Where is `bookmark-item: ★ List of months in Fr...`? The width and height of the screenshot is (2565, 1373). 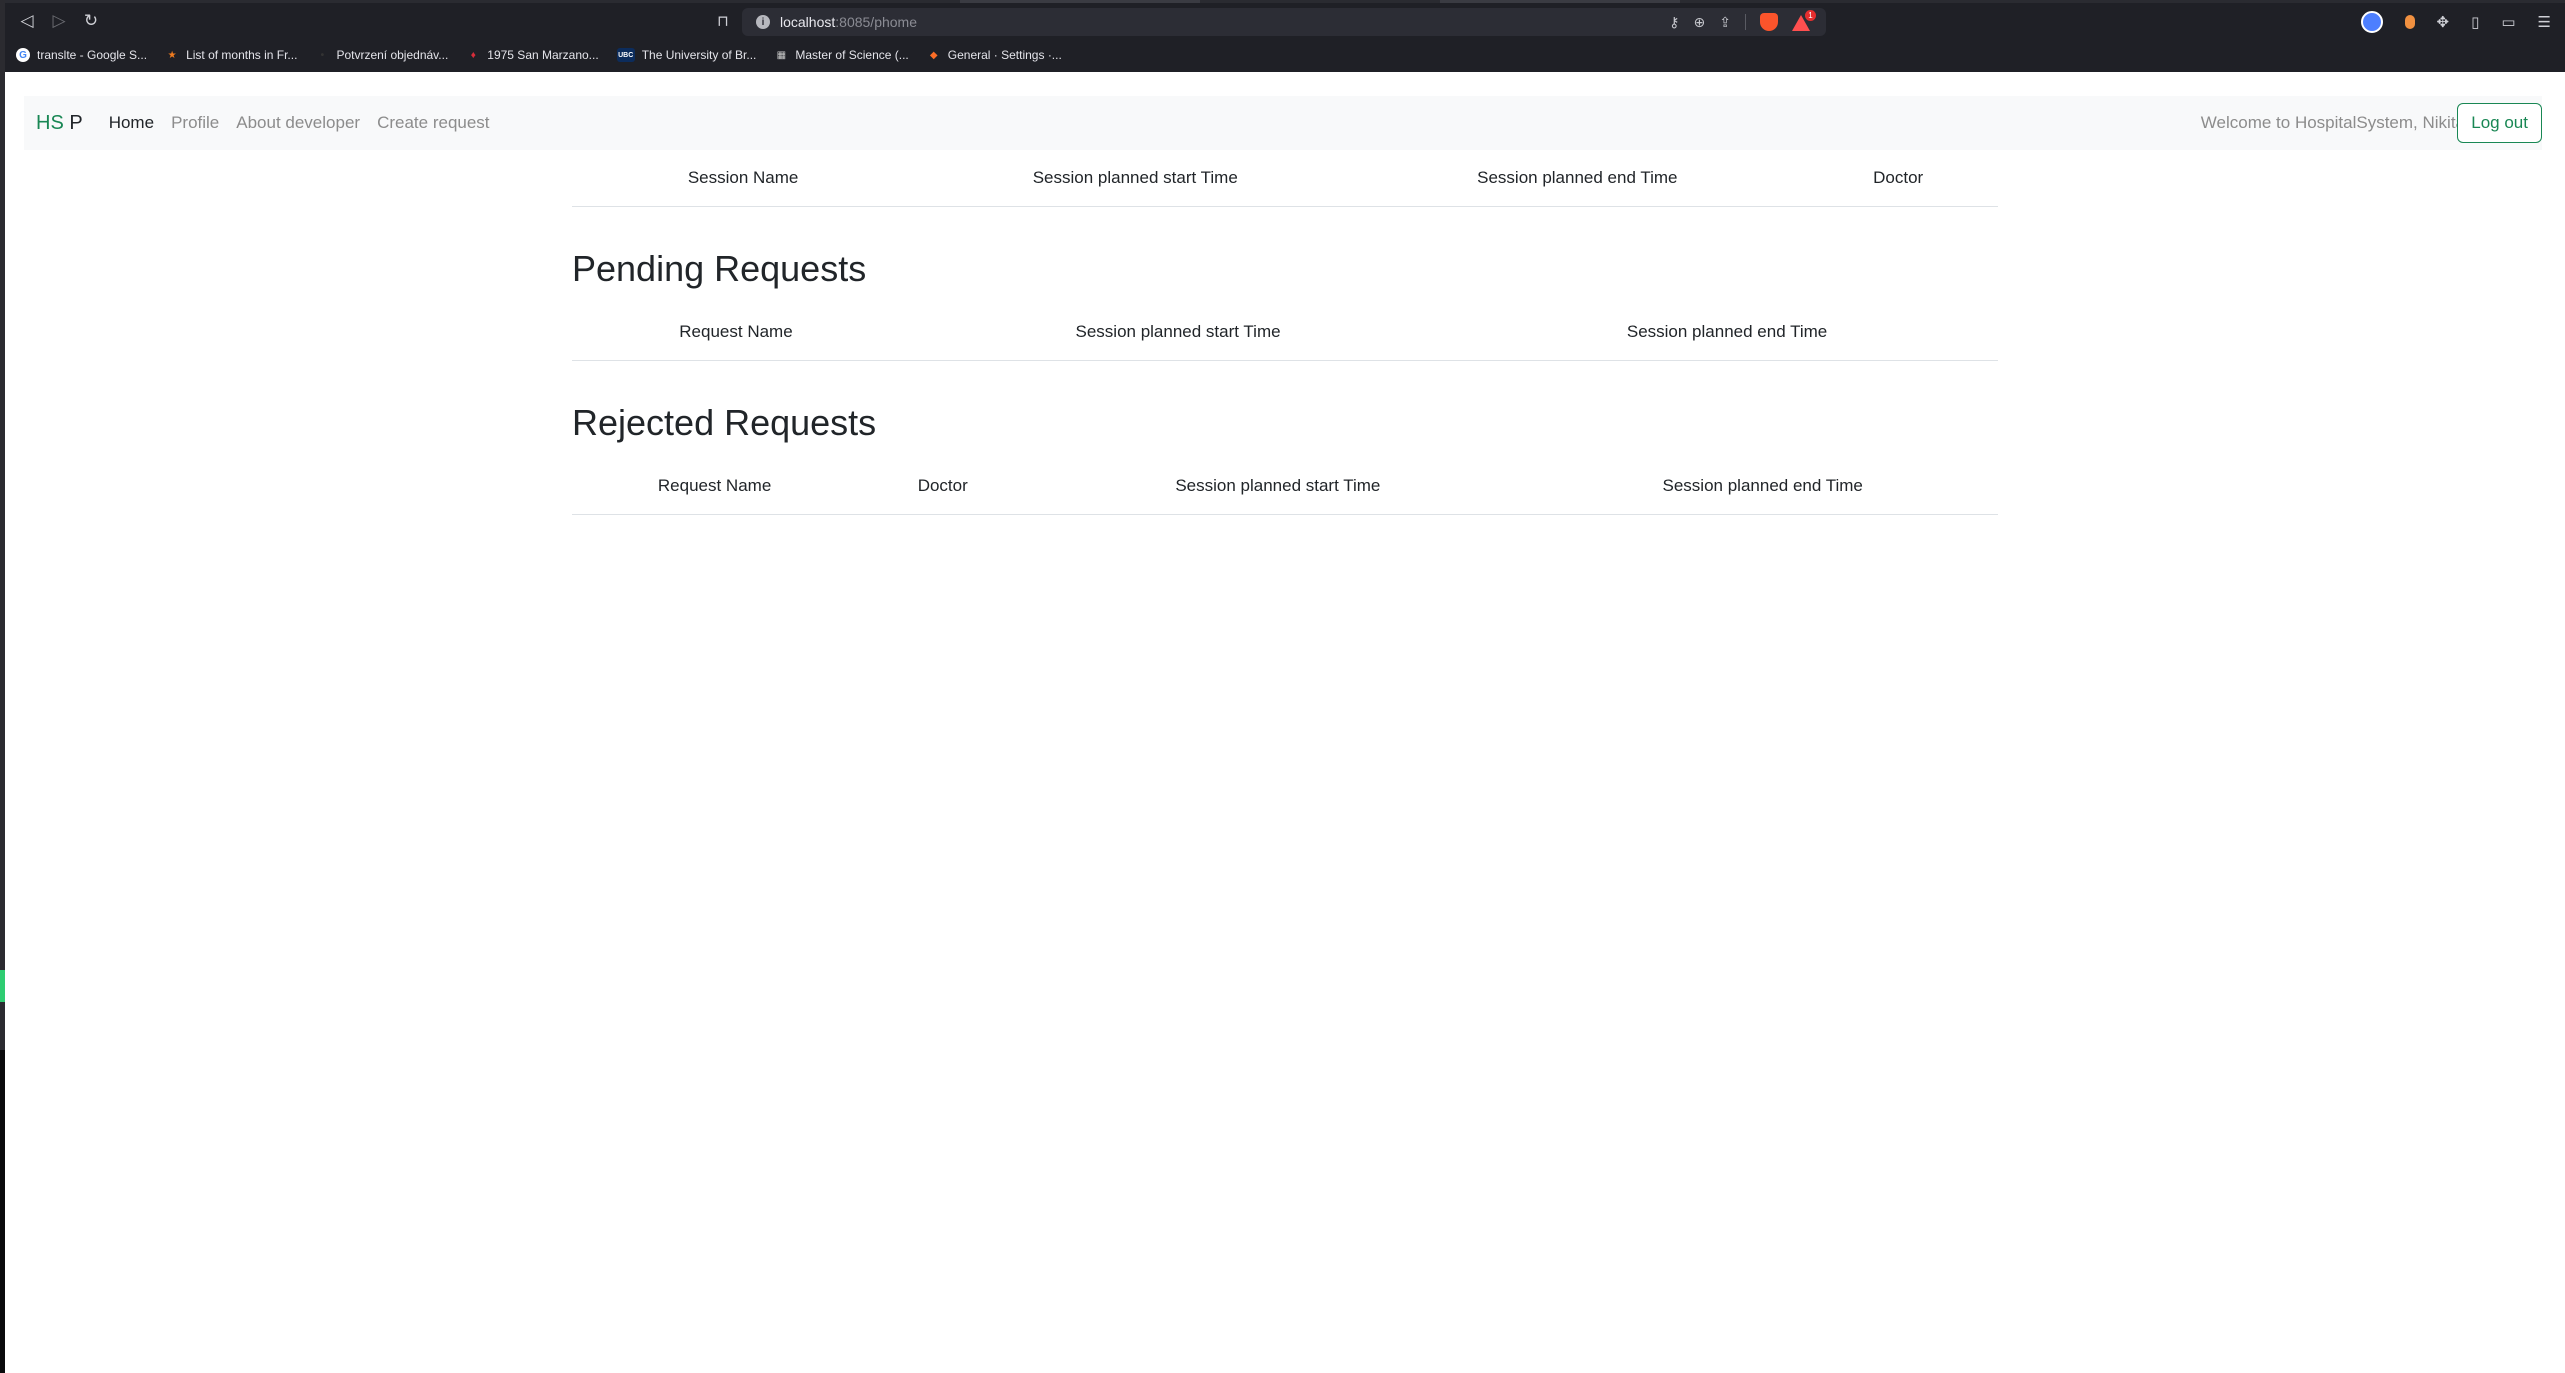 bookmark-item: ★ List of months in Fr... is located at coordinates (231, 55).